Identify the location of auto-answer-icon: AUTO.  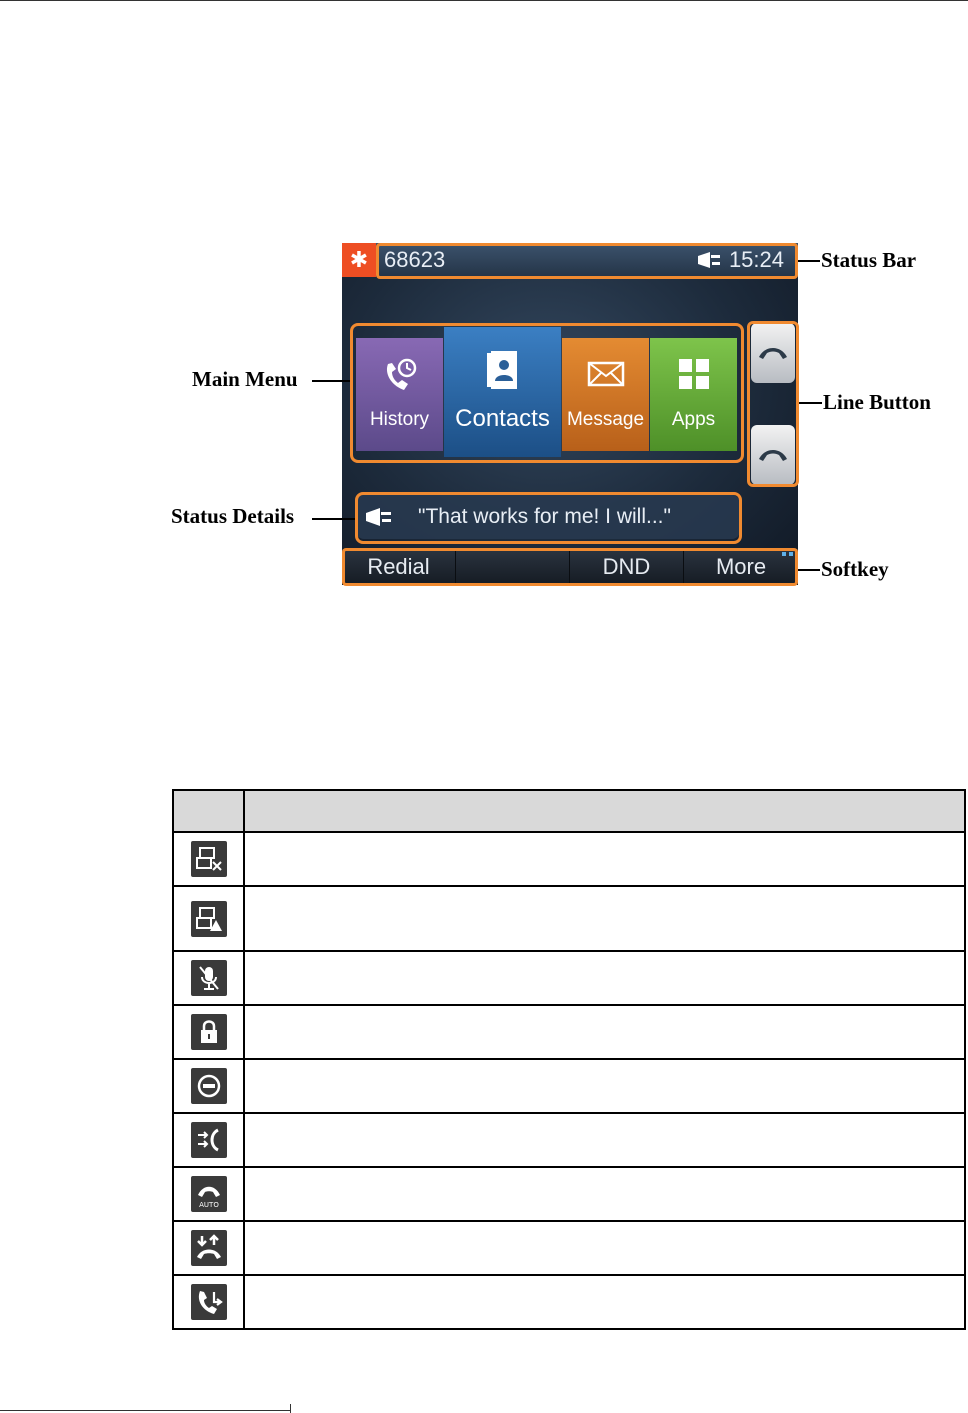
(208, 1194).